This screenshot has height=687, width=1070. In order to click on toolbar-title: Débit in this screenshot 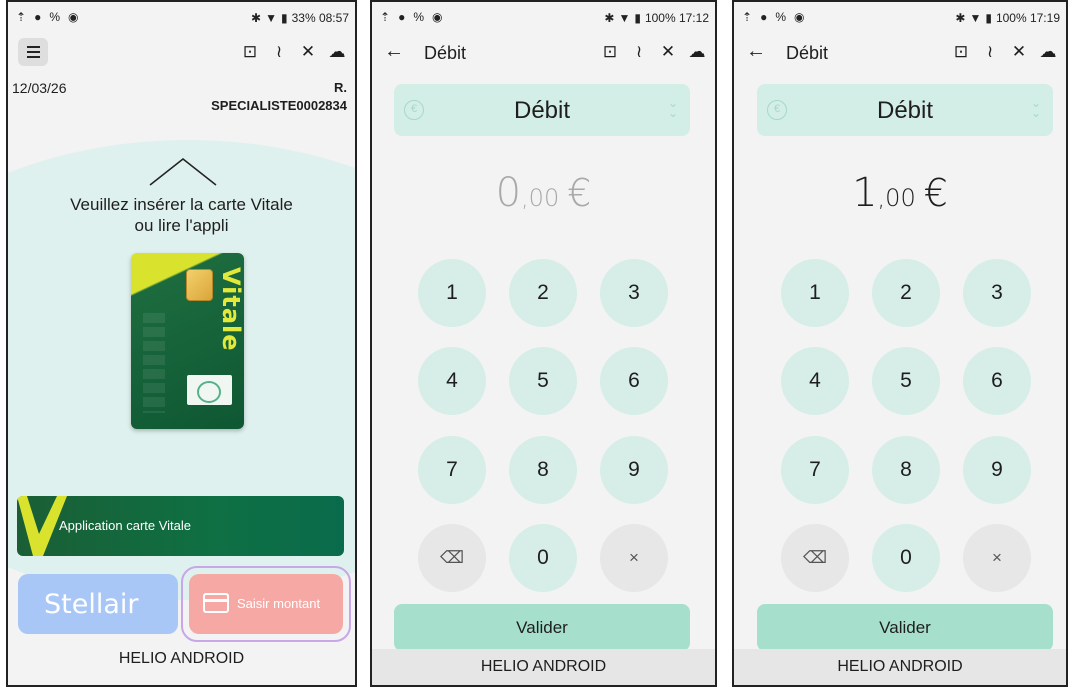, I will do `click(445, 53)`.